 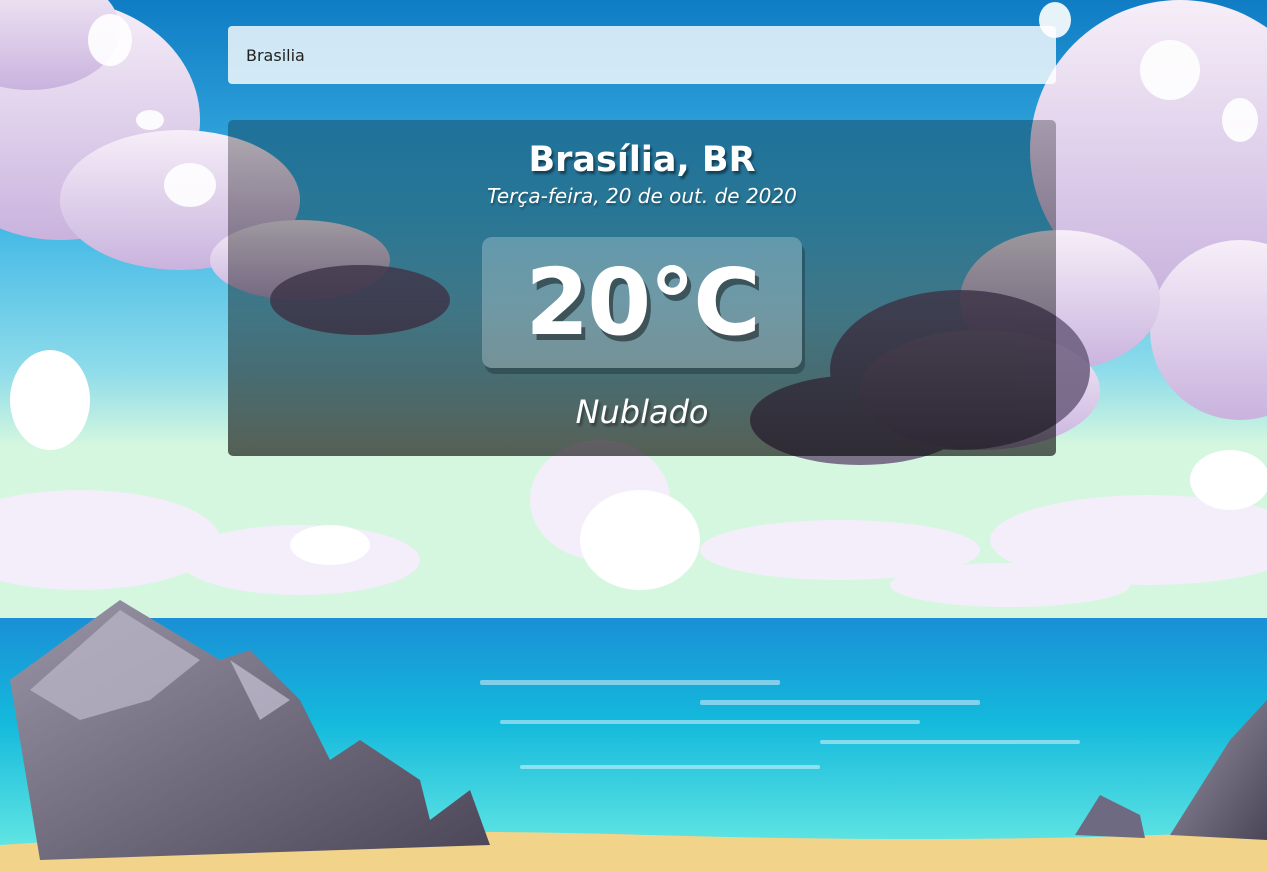 I want to click on temperature-box: 20°C, so click(x=642, y=302).